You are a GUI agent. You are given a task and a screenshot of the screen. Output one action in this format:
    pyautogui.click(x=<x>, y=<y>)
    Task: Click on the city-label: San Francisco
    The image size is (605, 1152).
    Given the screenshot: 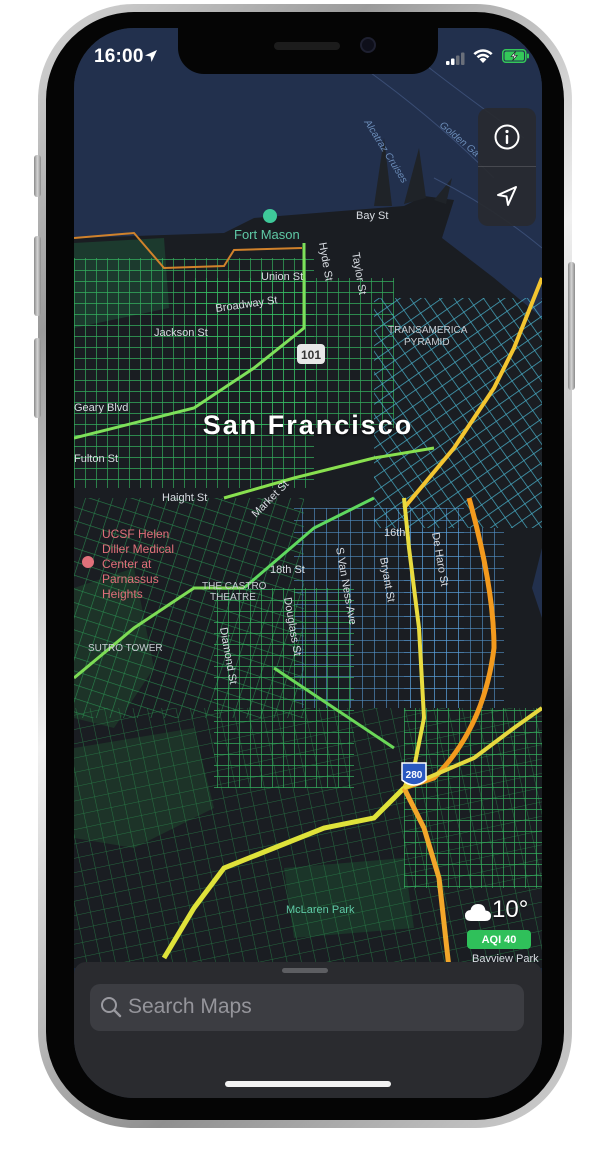 What is the action you would take?
    pyautogui.click(x=308, y=425)
    